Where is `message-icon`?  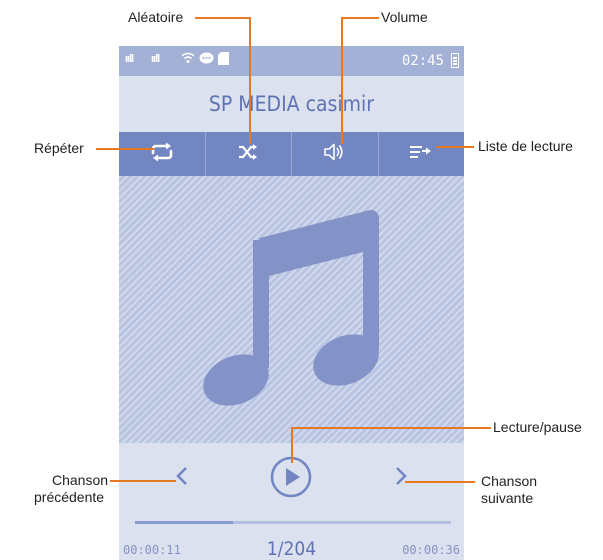
message-icon is located at coordinates (206, 60).